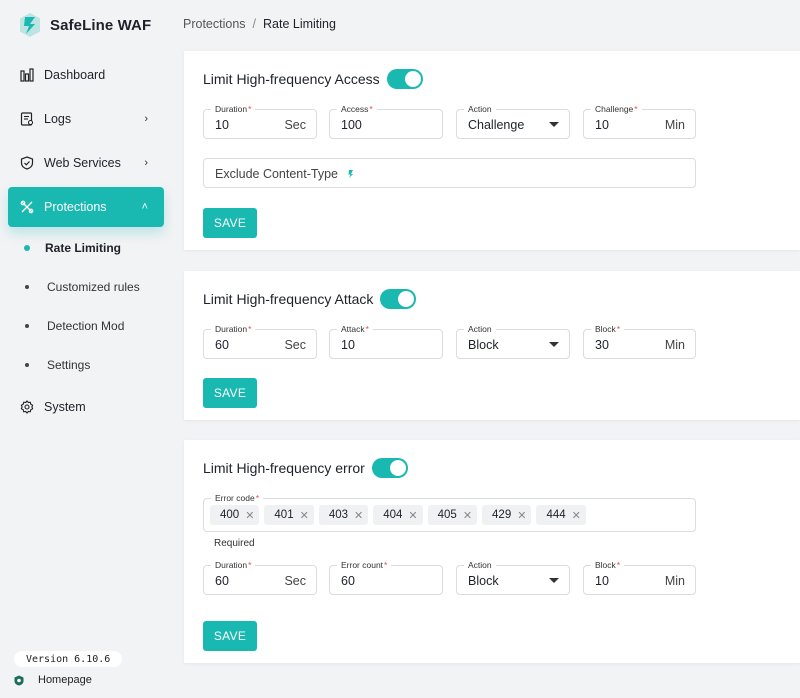 This screenshot has height=698, width=800. I want to click on access-duration-field: Duration* 10 Sec, so click(260, 121).